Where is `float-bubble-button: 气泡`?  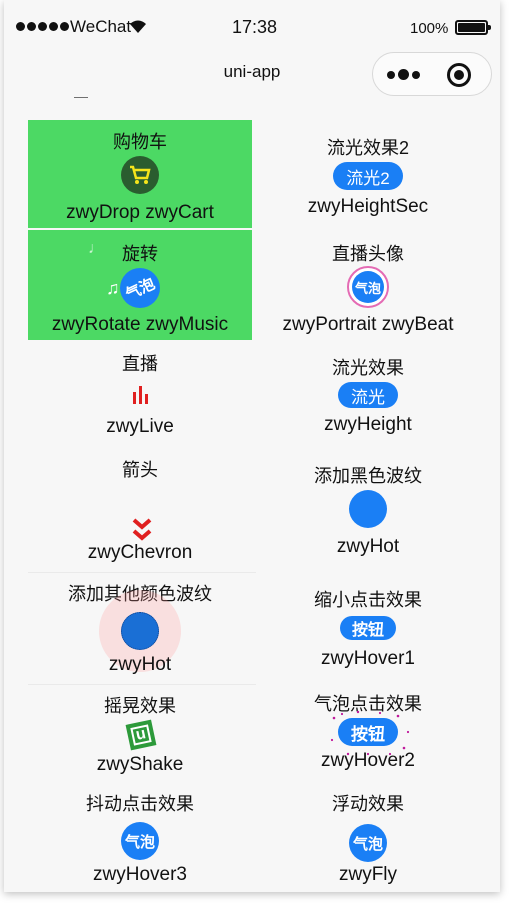 float-bubble-button: 气泡 is located at coordinates (368, 843).